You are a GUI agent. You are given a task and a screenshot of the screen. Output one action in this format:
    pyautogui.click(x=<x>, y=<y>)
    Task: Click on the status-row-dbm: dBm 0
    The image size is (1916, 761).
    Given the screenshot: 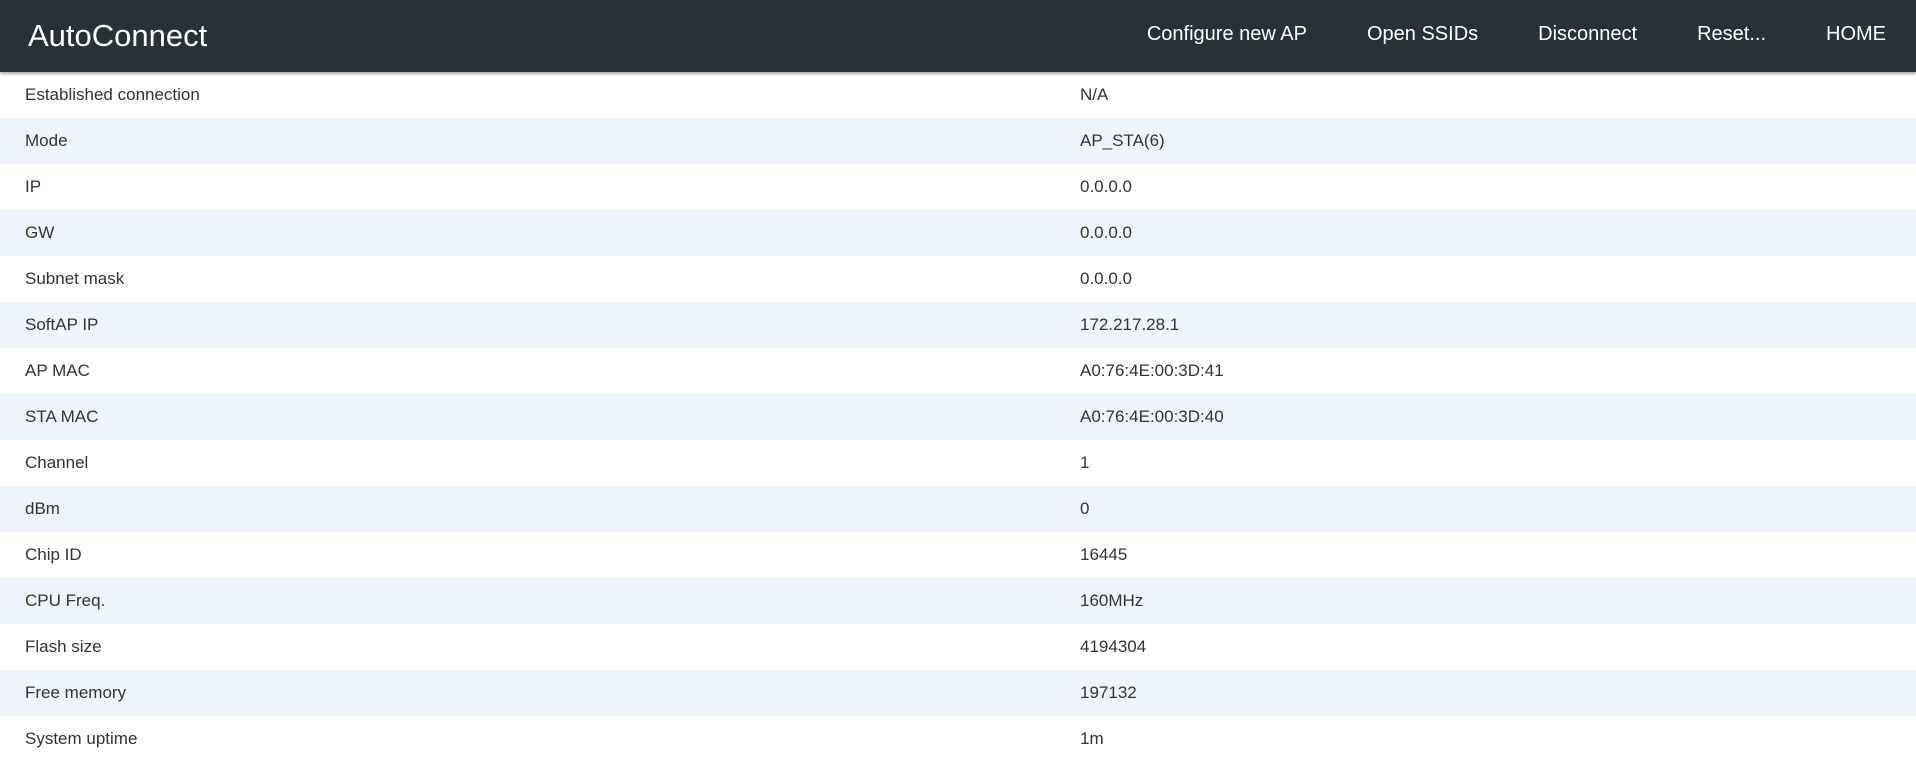 What is the action you would take?
    pyautogui.click(x=958, y=509)
    